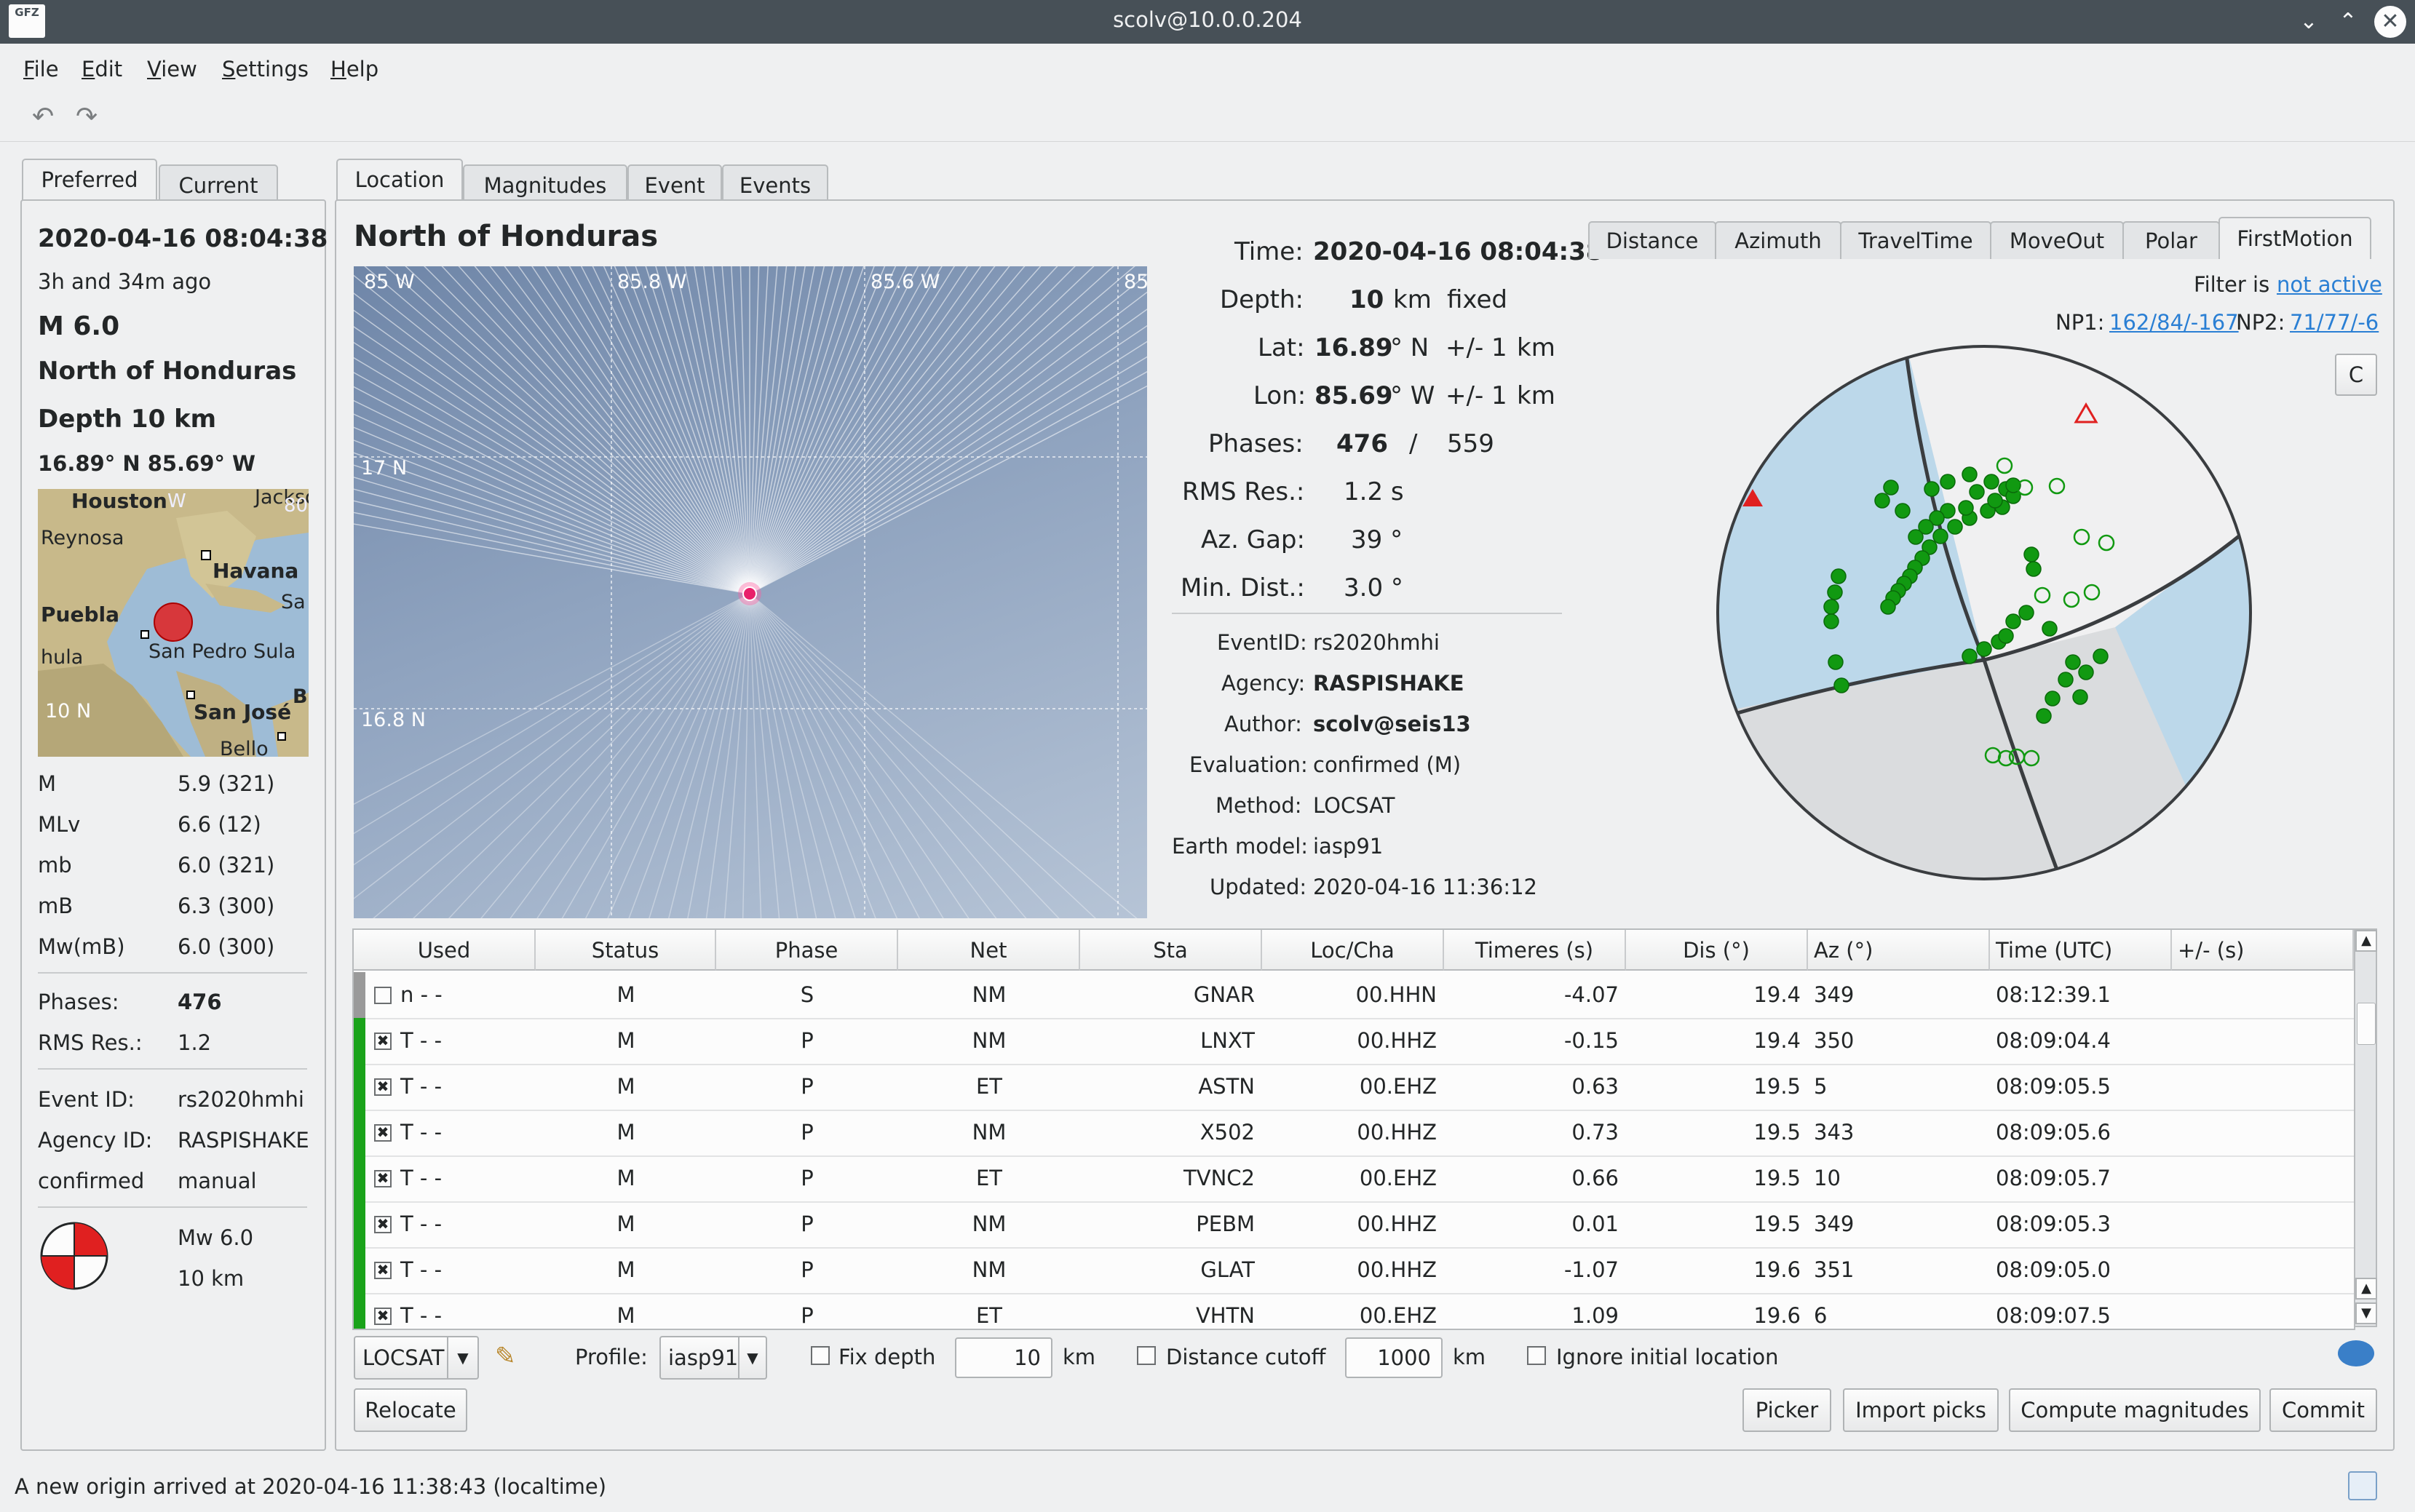  Describe the element at coordinates (752, 1357) in the screenshot. I see `chevron-down-icon: ▼` at that location.